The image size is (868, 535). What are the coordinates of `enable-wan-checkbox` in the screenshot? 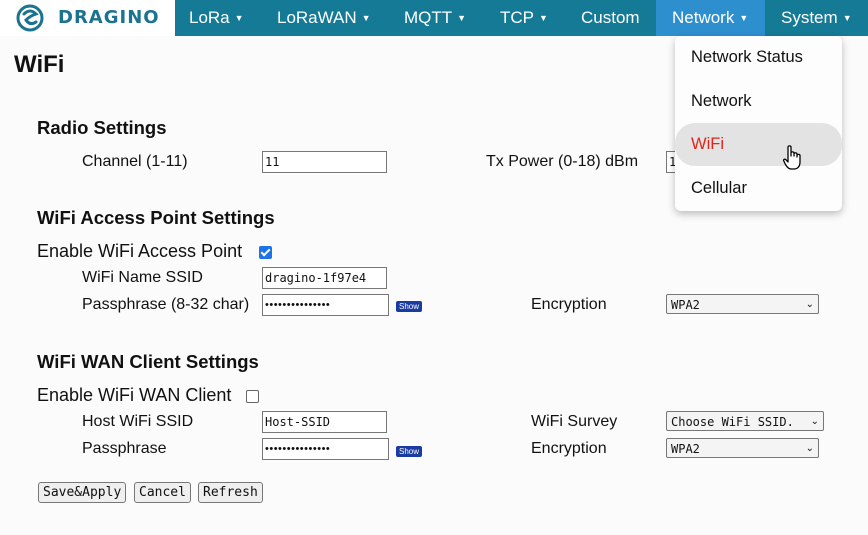 It's located at (252, 396).